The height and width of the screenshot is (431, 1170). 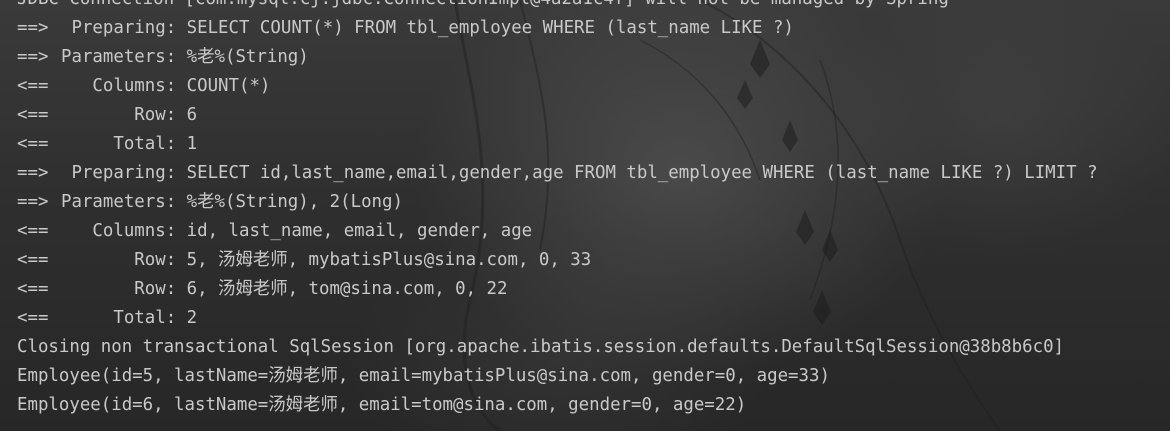 What do you see at coordinates (242, 57) in the screenshot?
I see `log-text: %老%(String)` at bounding box center [242, 57].